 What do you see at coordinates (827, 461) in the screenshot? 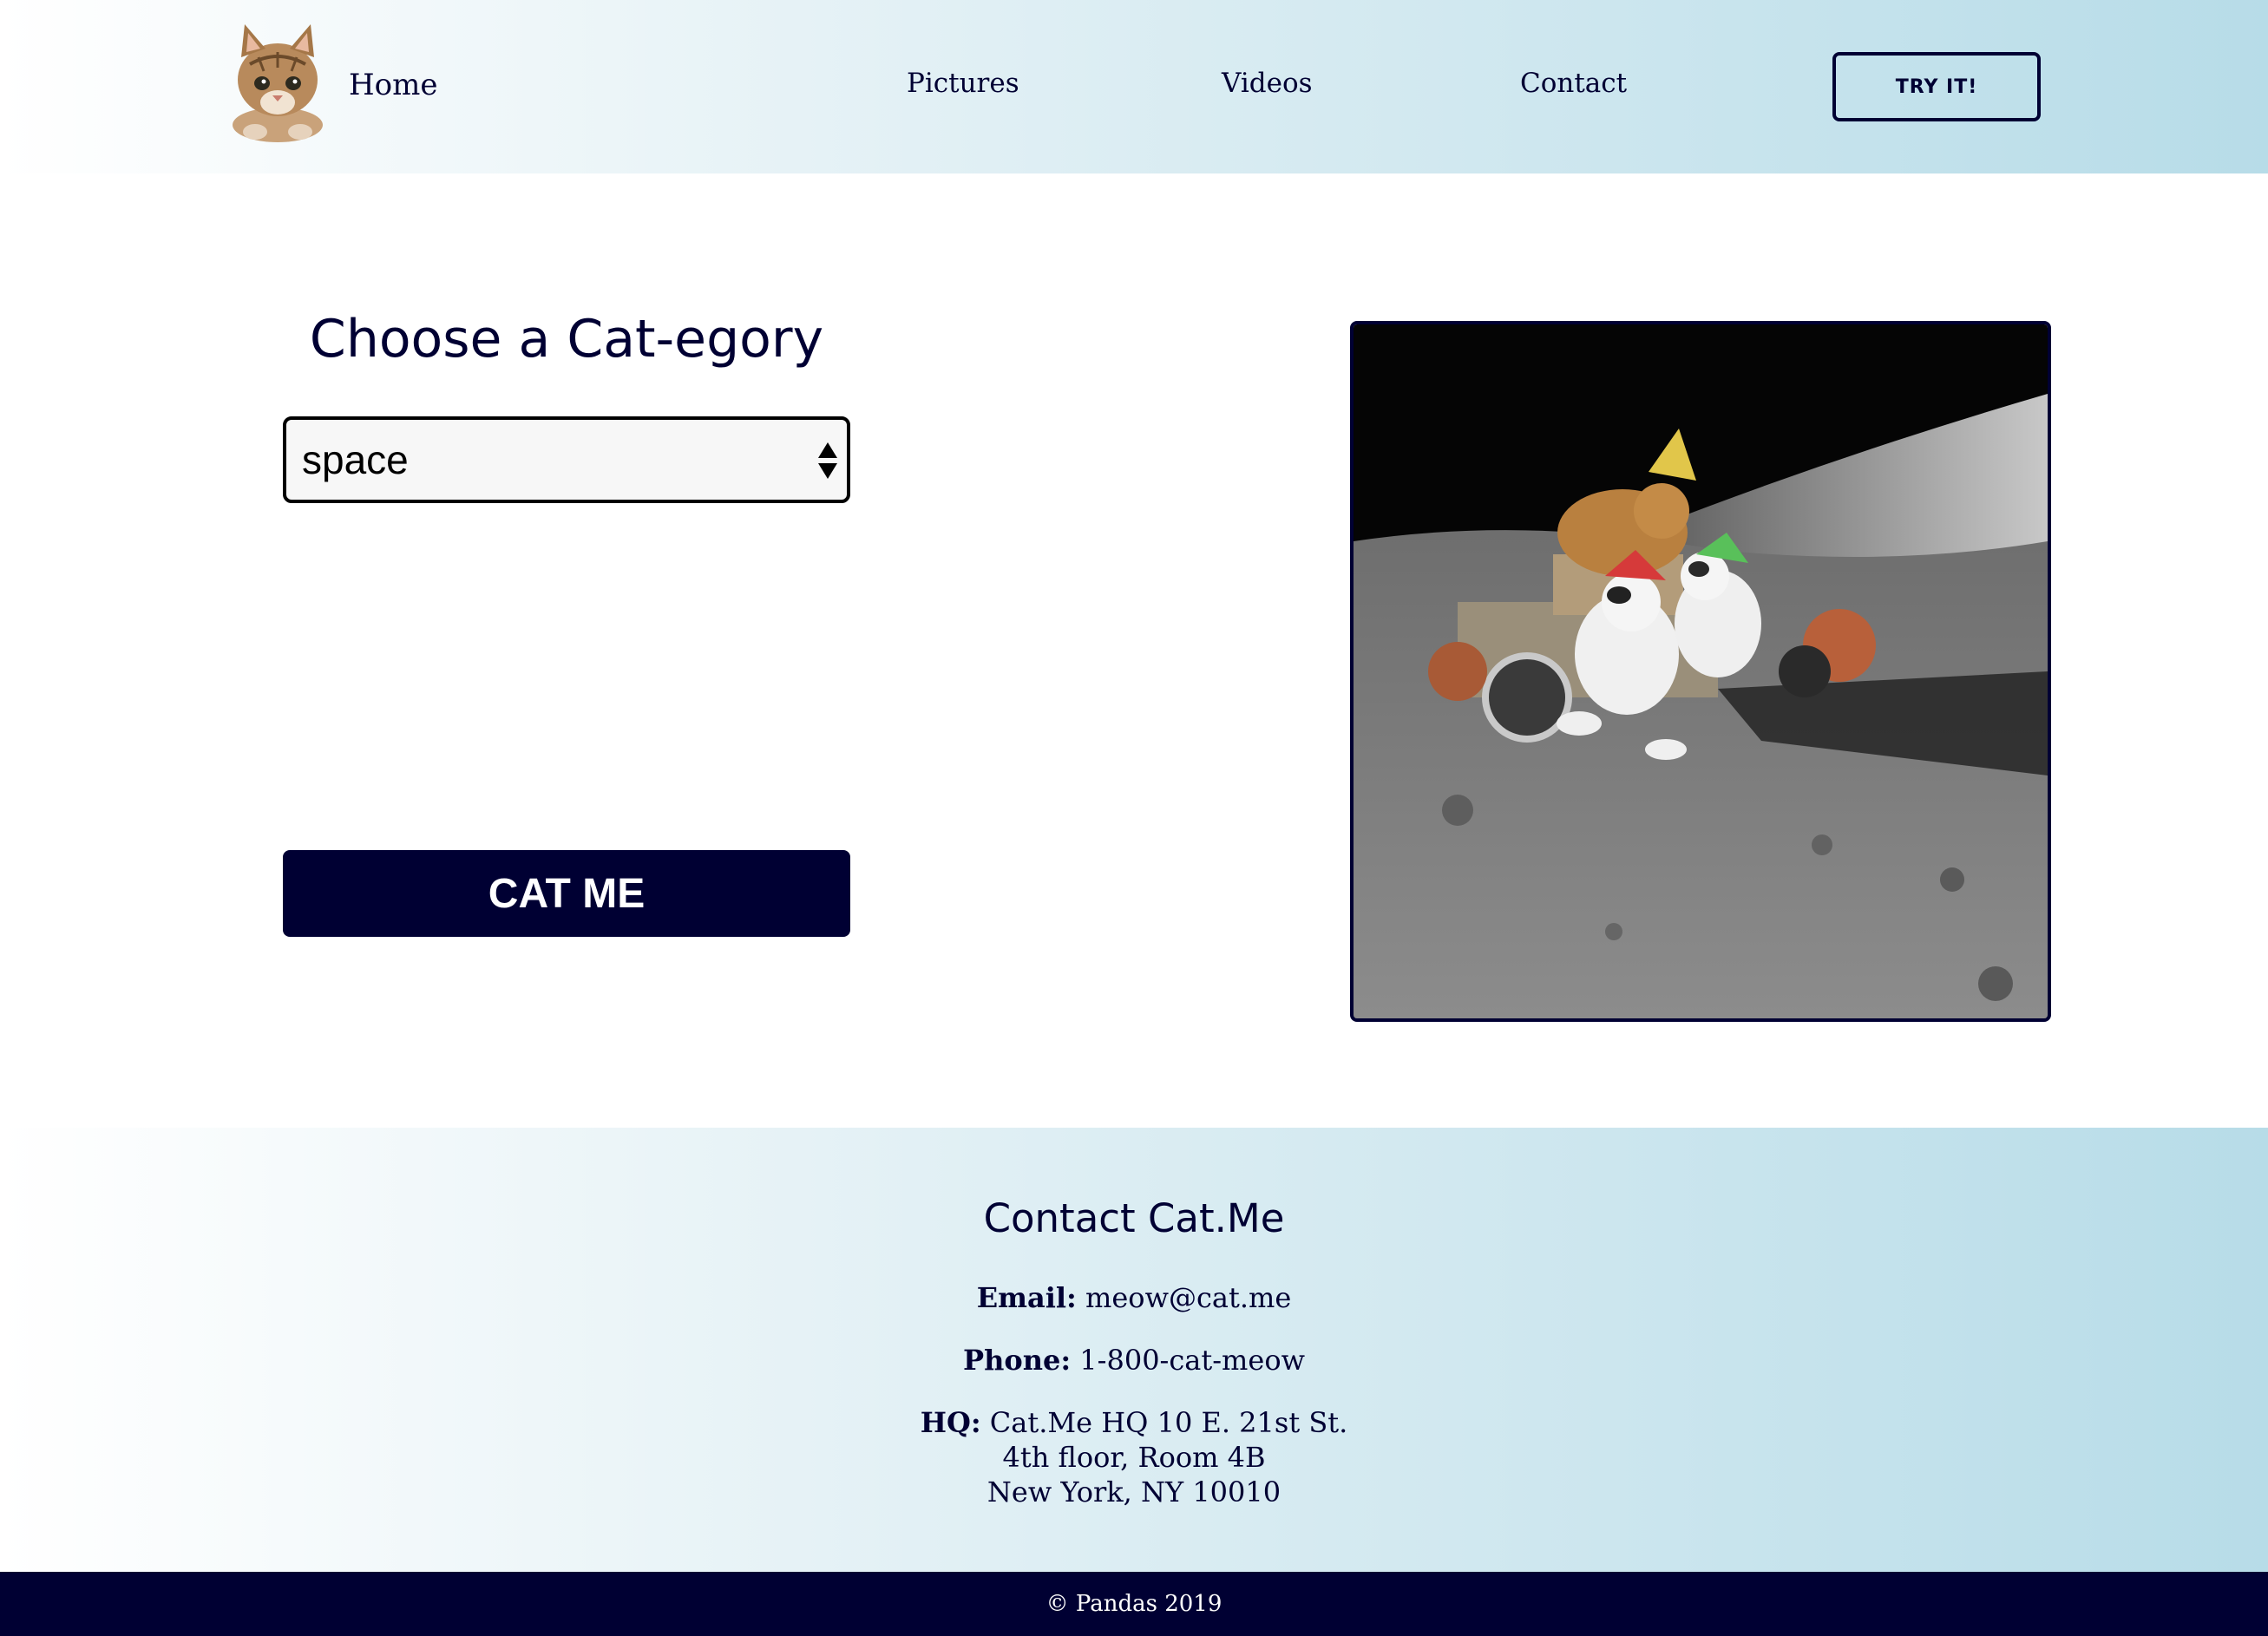
I see `select-arrows-icon` at bounding box center [827, 461].